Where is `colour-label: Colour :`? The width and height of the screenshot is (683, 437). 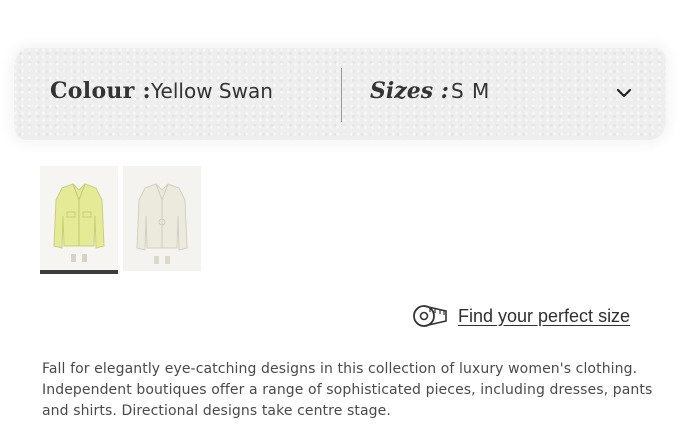
colour-label: Colour : is located at coordinates (100, 91).